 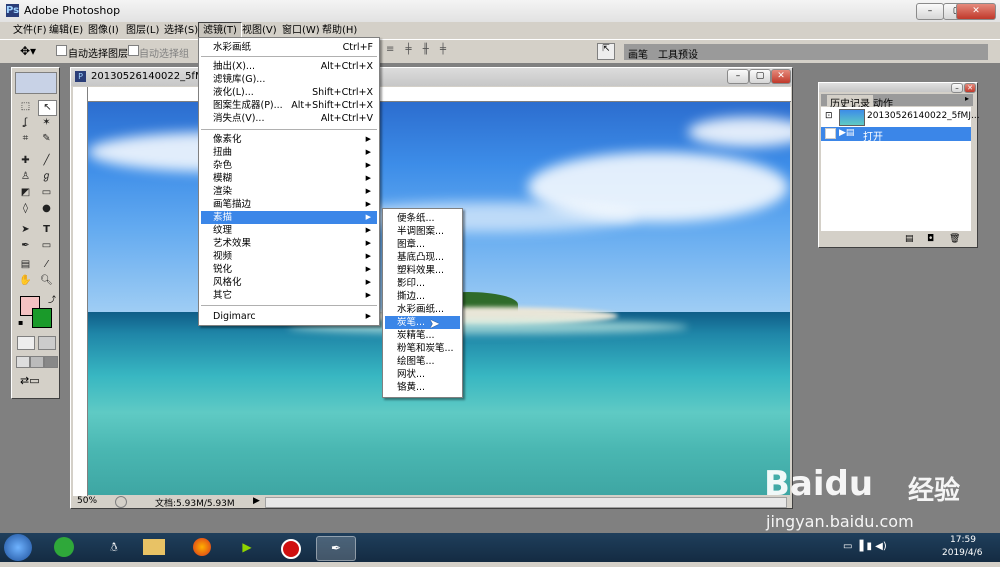 What do you see at coordinates (909, 239) in the screenshot?
I see `new-document-from-state-icon: ▤` at bounding box center [909, 239].